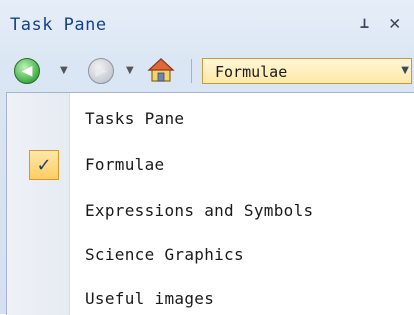 Image resolution: width=414 pixels, height=315 pixels. Describe the element at coordinates (191, 71) in the screenshot. I see `toolbar-separator` at that location.